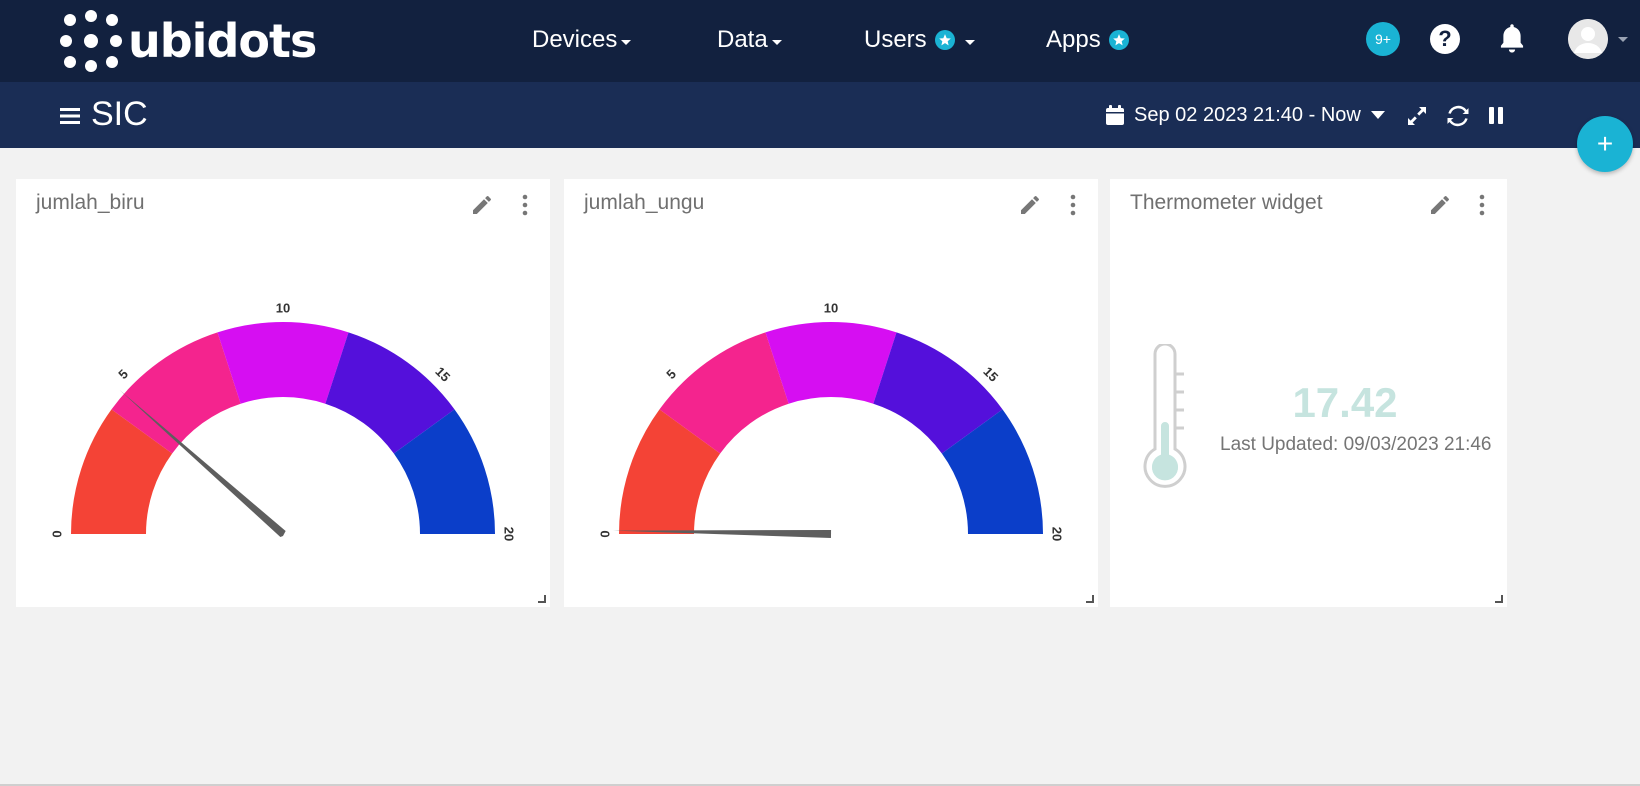 This screenshot has width=1640, height=786. I want to click on user-avatar, so click(1588, 39).